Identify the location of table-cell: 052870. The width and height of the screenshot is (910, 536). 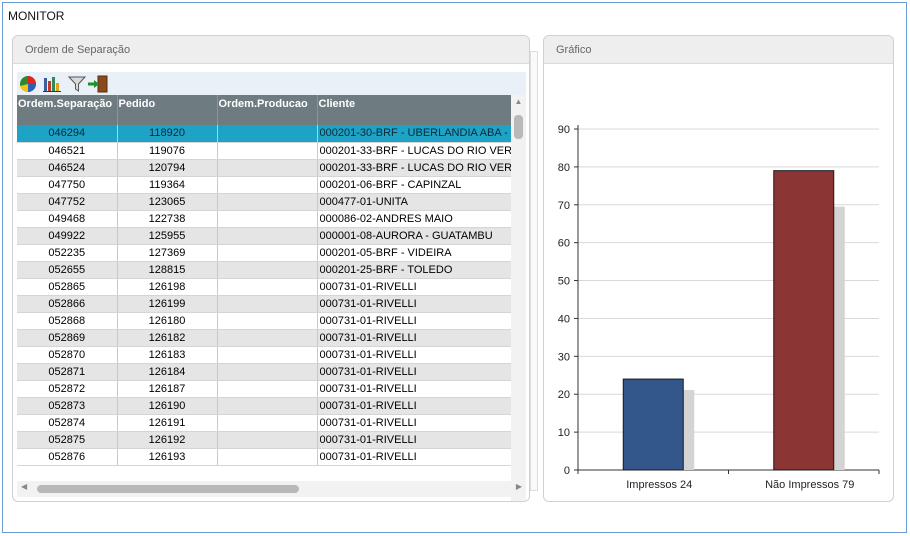
(67, 355).